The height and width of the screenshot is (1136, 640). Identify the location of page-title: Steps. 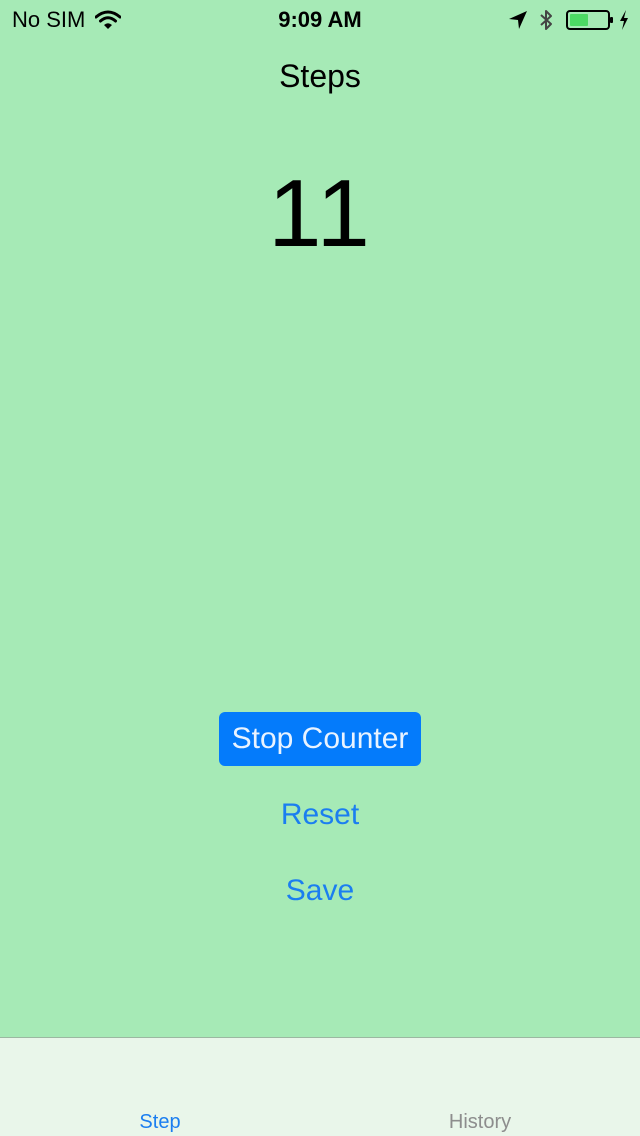
(320, 76).